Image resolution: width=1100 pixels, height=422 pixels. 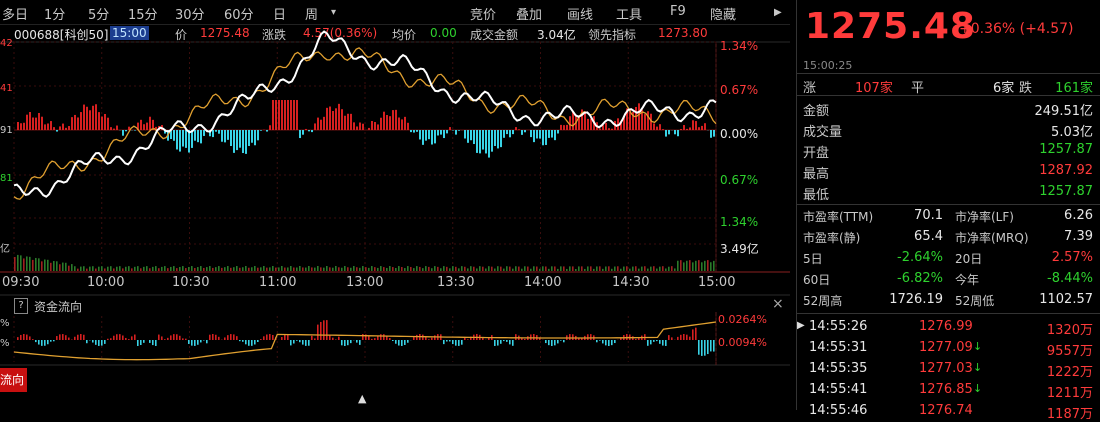 What do you see at coordinates (838, 347) in the screenshot?
I see `tick-time: 14:55:31` at bounding box center [838, 347].